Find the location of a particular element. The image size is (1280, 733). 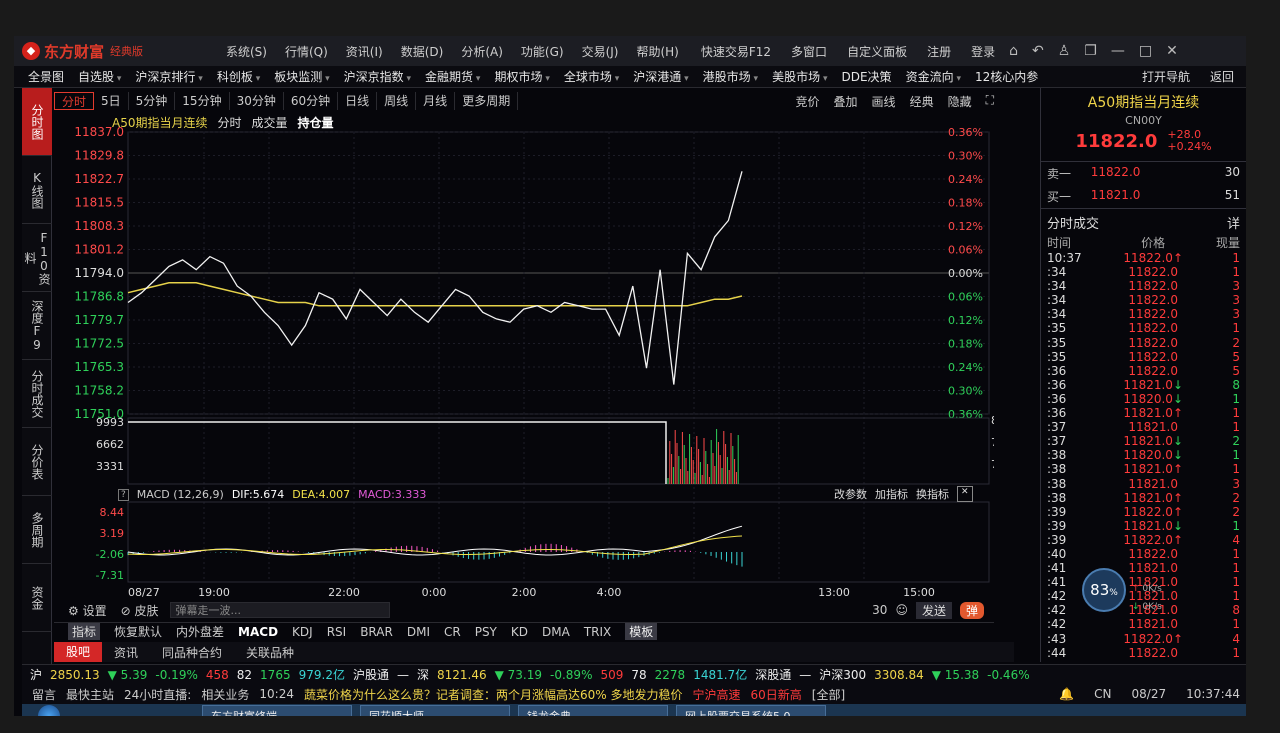

bell-icon: 🔔 is located at coordinates (1066, 694).